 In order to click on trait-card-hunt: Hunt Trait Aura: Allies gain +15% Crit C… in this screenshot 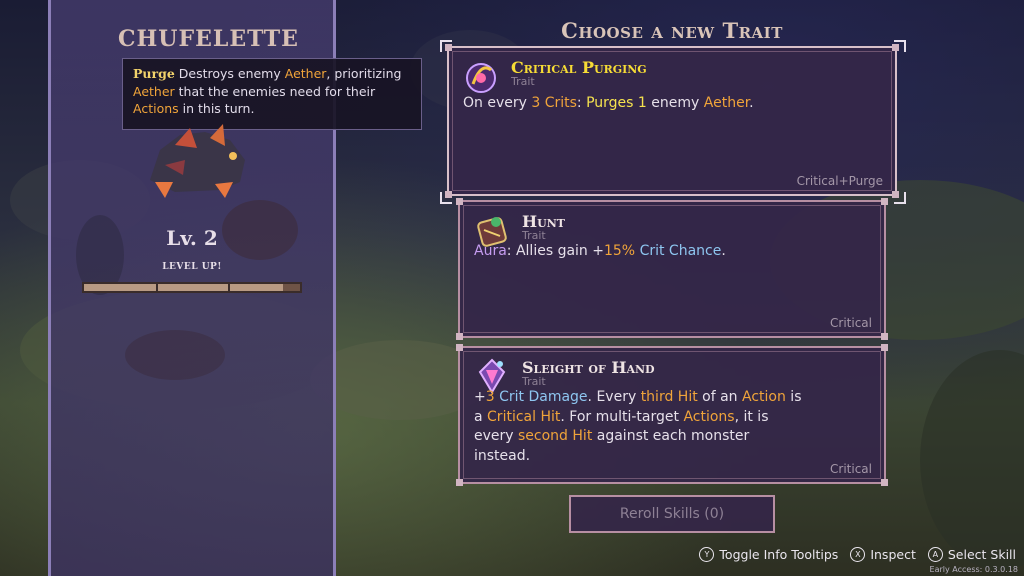, I will do `click(672, 269)`.